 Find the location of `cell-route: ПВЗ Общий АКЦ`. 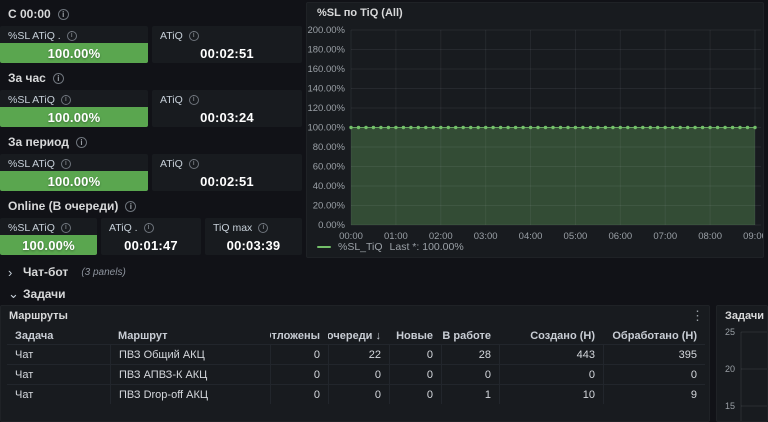

cell-route: ПВЗ Общий АКЦ is located at coordinates (190, 354).